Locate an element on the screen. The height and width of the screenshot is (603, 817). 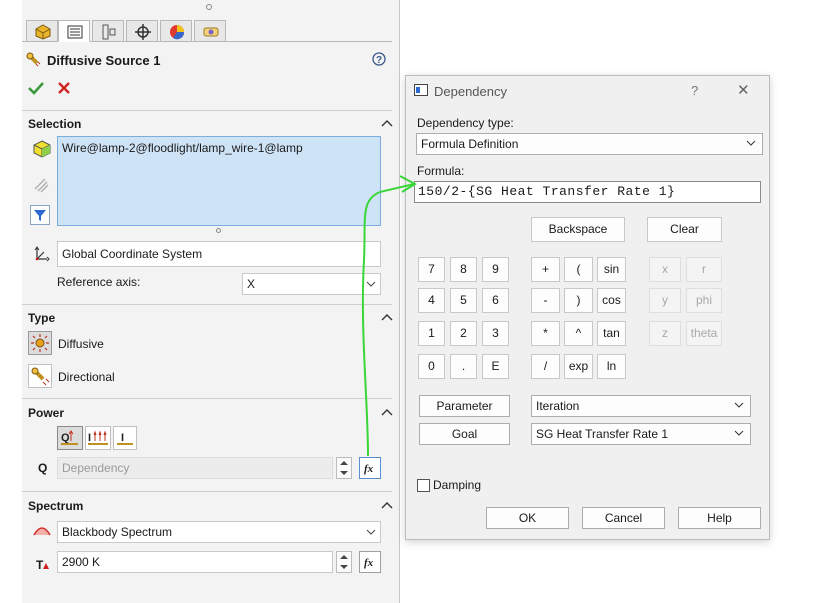
key-multiply: * is located at coordinates (545, 333).